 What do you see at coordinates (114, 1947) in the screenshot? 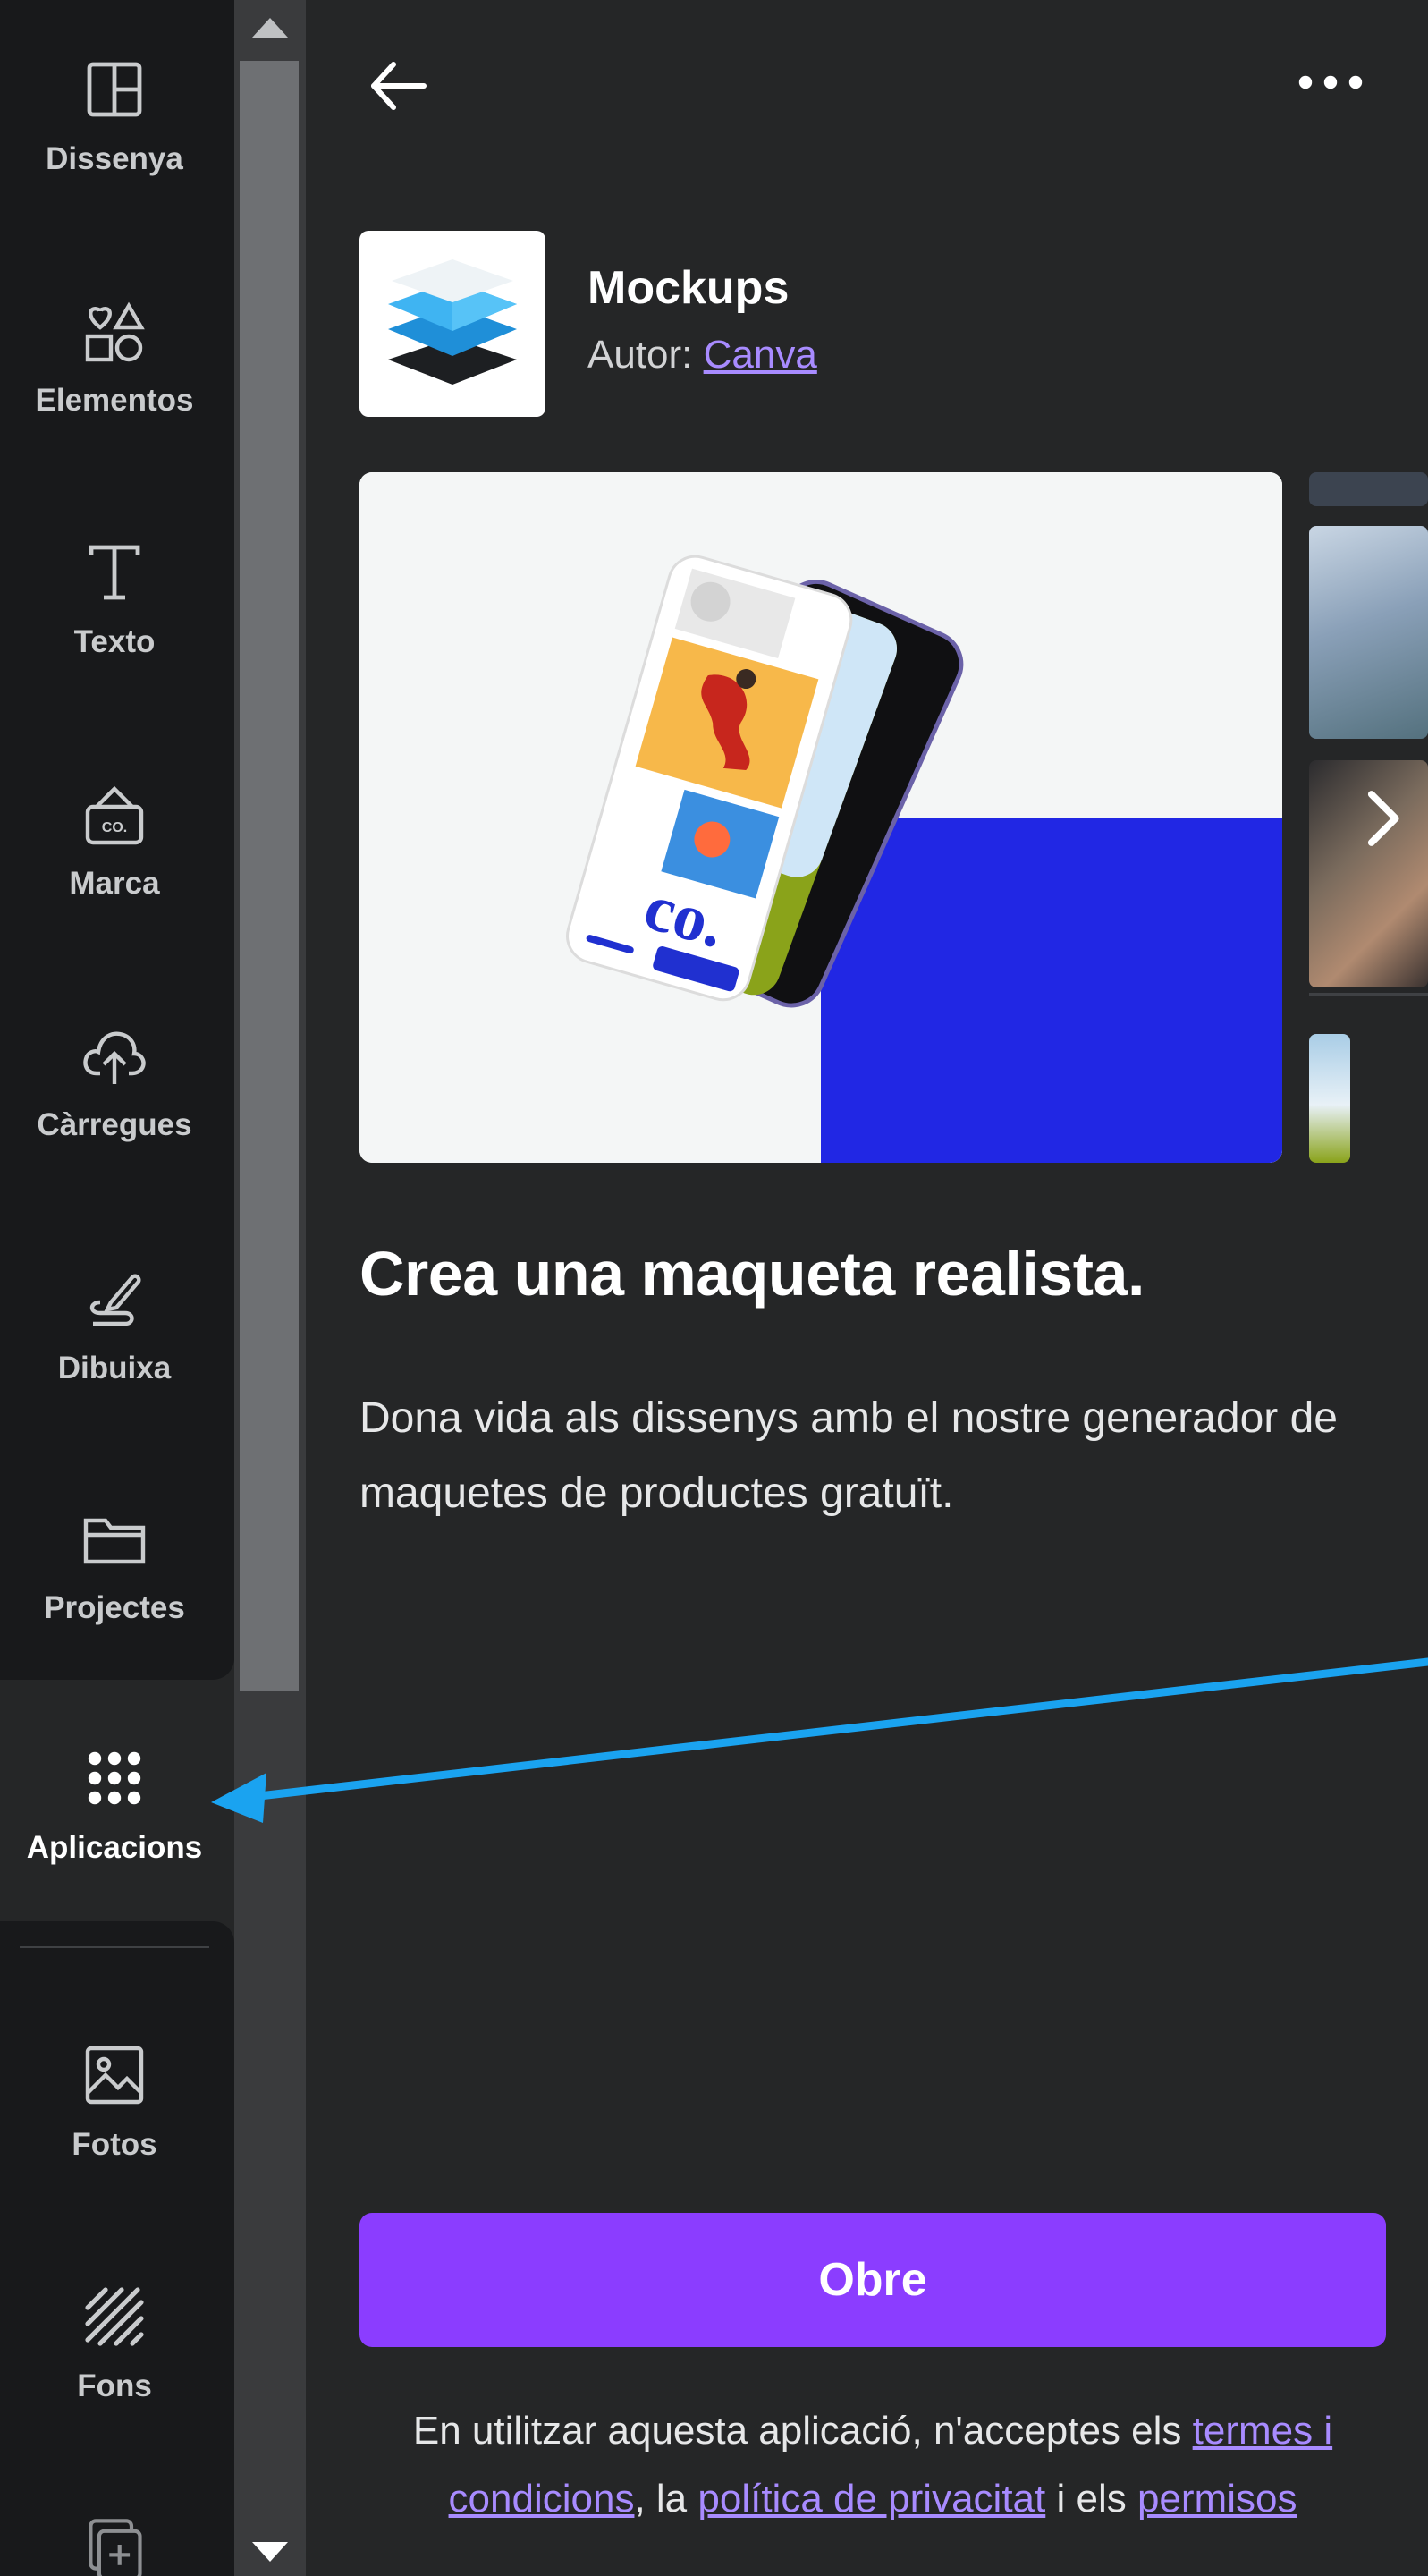
I see `rail-divider` at bounding box center [114, 1947].